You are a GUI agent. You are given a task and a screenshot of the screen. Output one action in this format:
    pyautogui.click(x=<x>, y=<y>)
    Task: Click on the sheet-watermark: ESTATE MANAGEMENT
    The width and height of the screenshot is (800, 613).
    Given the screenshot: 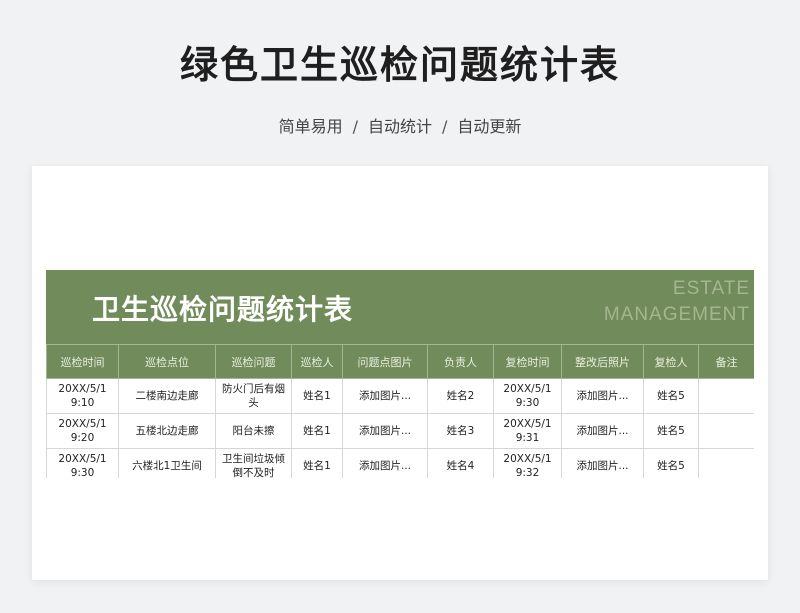 What is the action you would take?
    pyautogui.click(x=677, y=302)
    